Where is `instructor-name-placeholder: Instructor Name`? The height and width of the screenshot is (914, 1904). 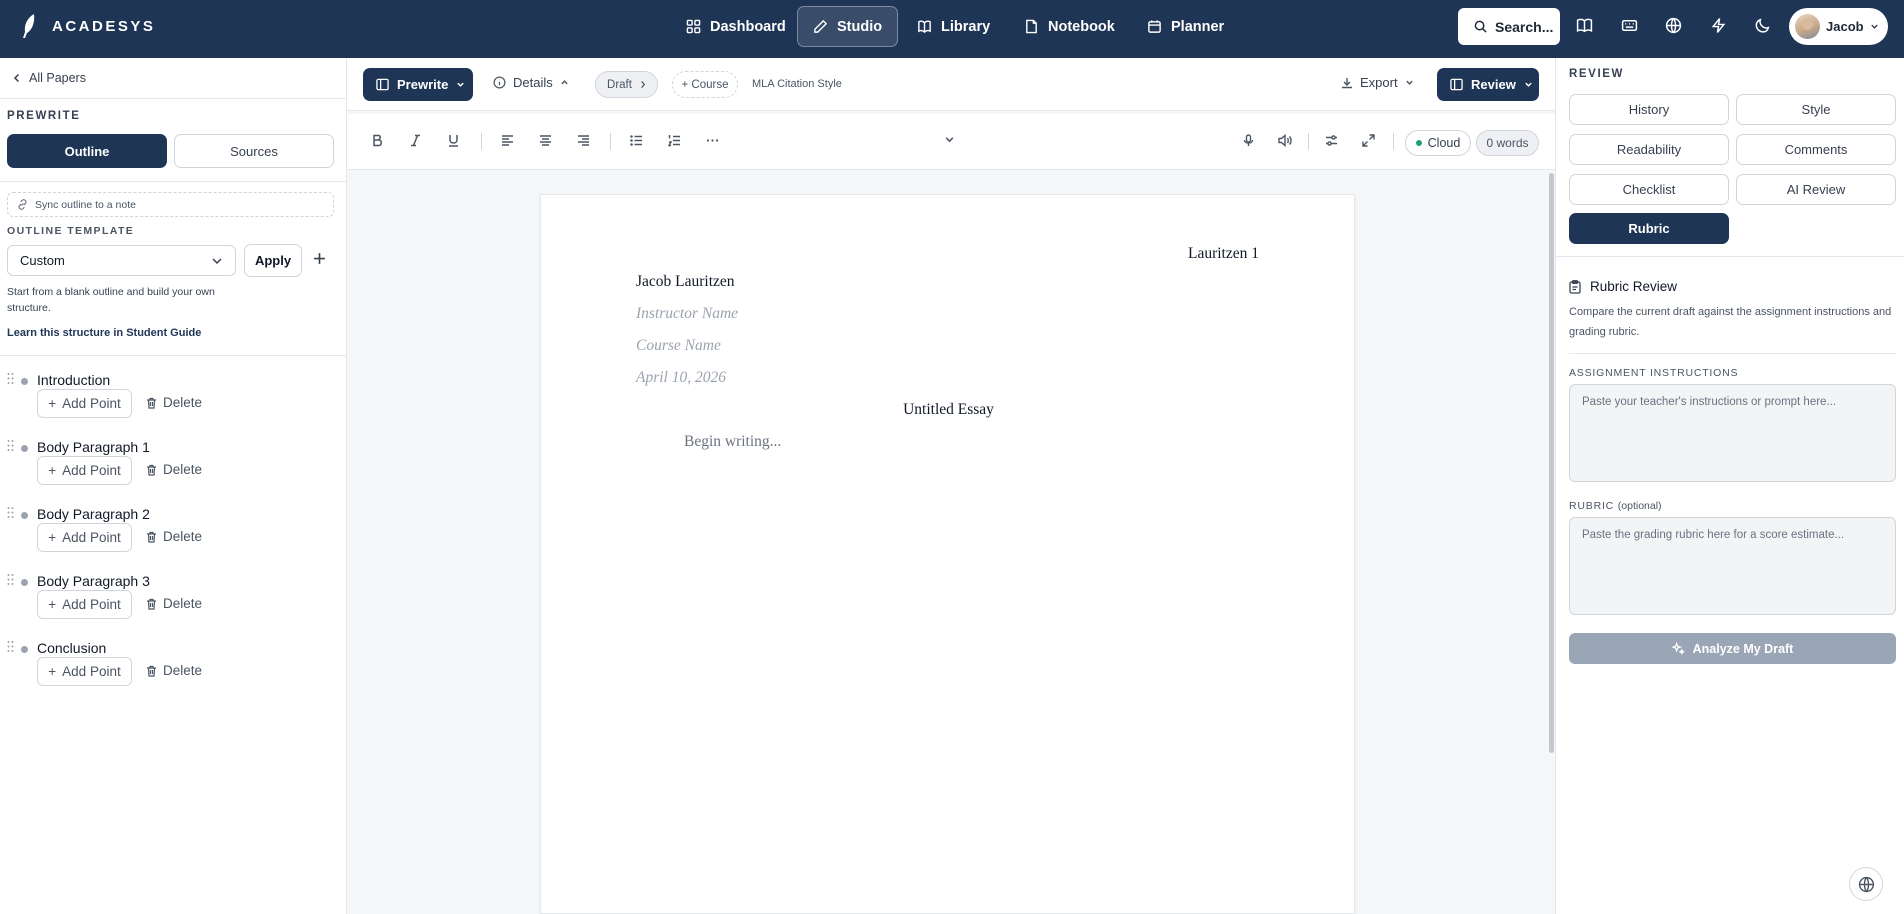 instructor-name-placeholder: Instructor Name is located at coordinates (687, 314).